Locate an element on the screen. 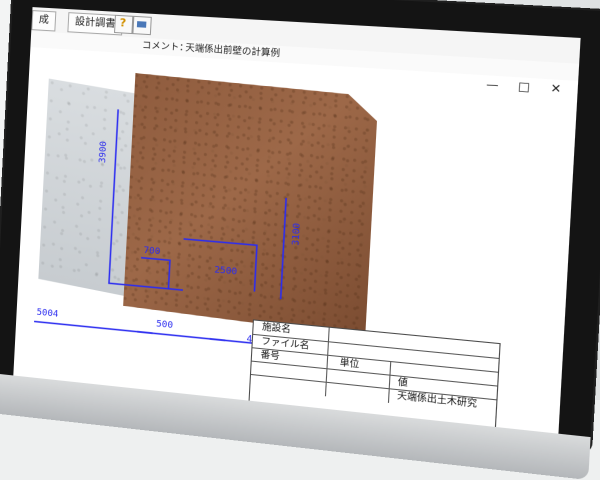 The height and width of the screenshot is (480, 600). dimension-vertical-main: 3900 is located at coordinates (103, 152).